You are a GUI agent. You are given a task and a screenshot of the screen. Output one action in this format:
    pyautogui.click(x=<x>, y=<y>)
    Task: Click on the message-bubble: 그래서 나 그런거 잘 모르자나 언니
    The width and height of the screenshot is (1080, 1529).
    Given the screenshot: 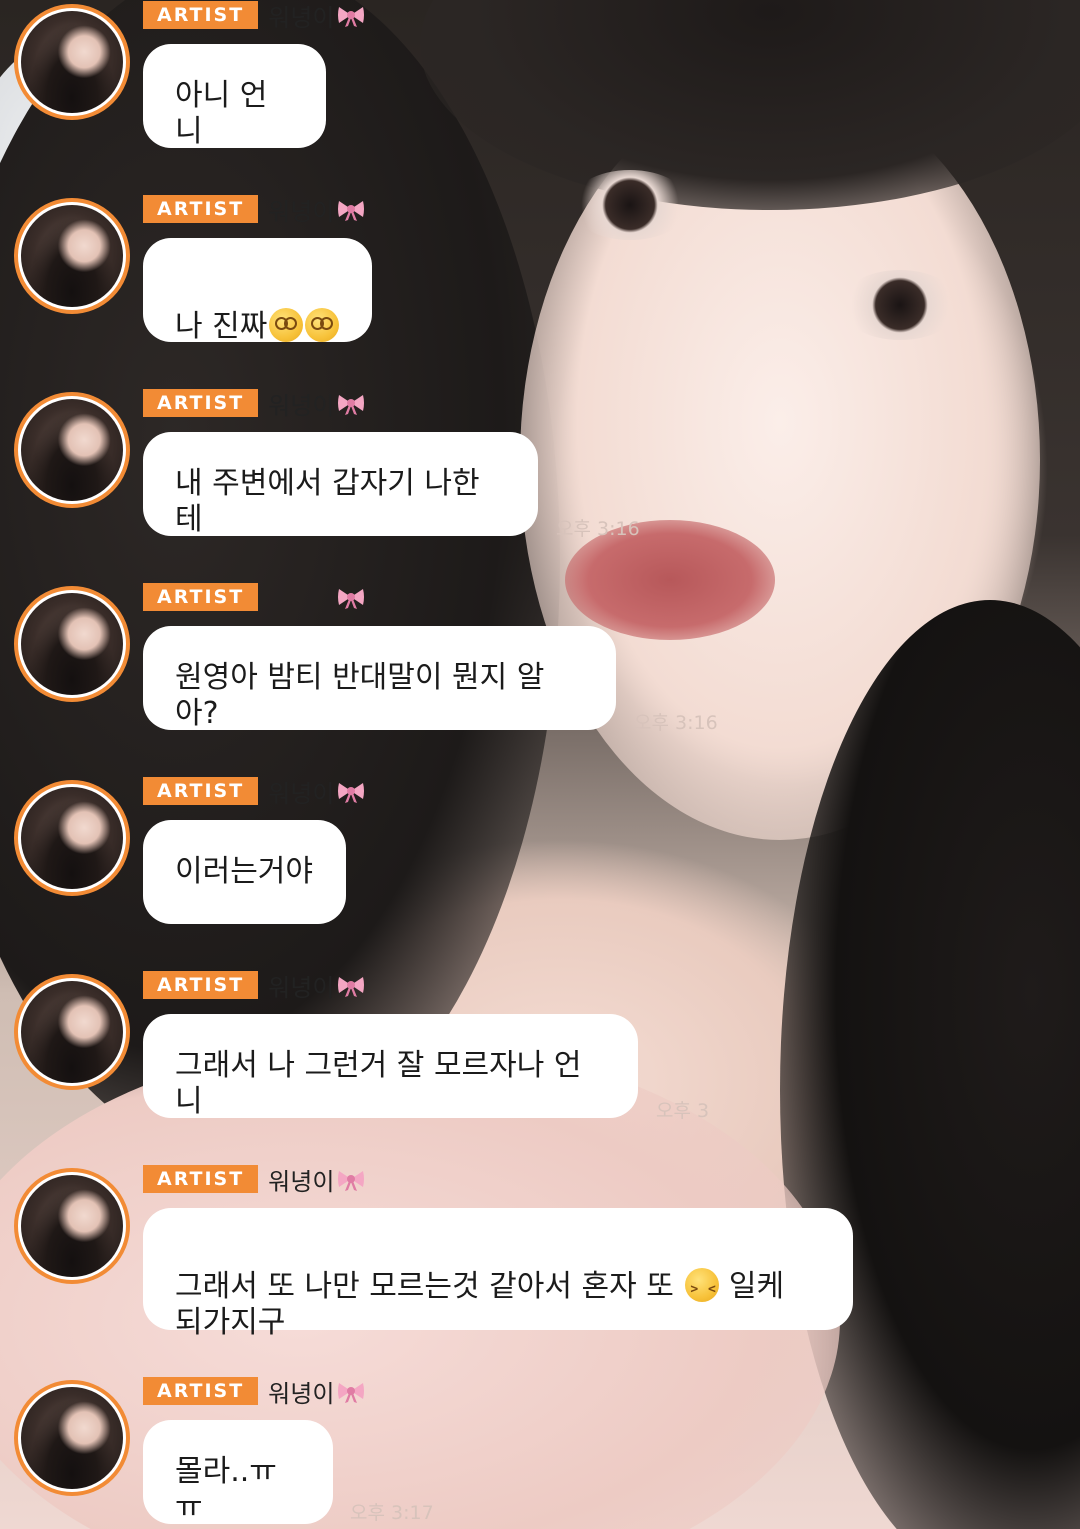 What is the action you would take?
    pyautogui.click(x=390, y=1066)
    